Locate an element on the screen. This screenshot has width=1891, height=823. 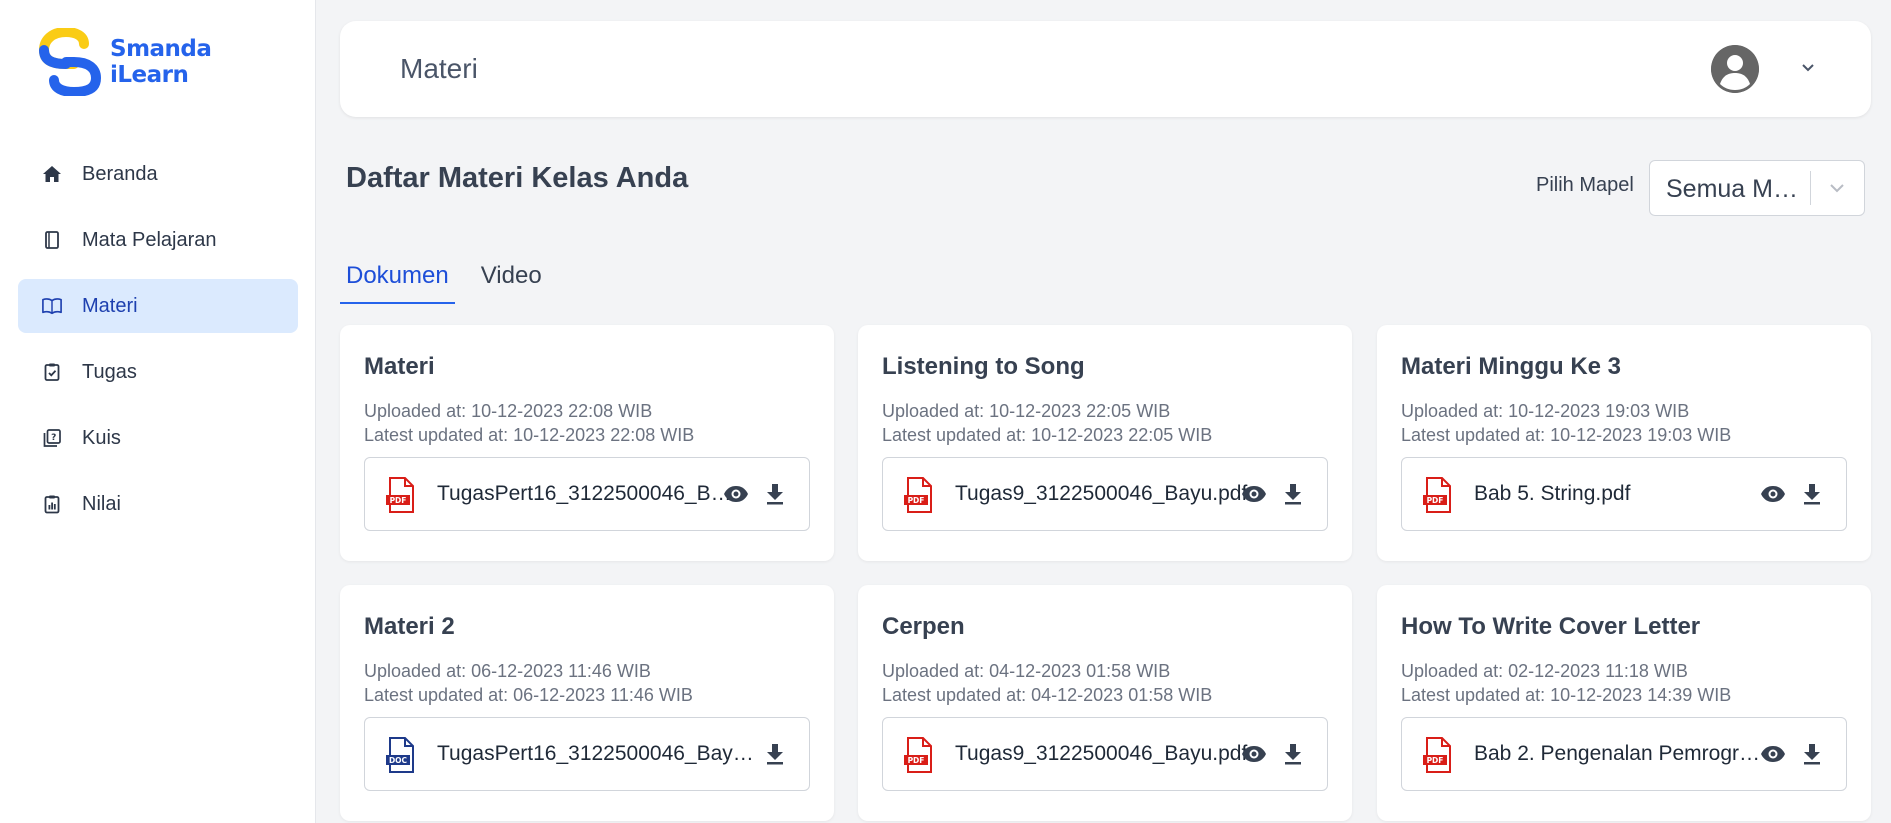
logo-line2: iLearn is located at coordinates (149, 75).